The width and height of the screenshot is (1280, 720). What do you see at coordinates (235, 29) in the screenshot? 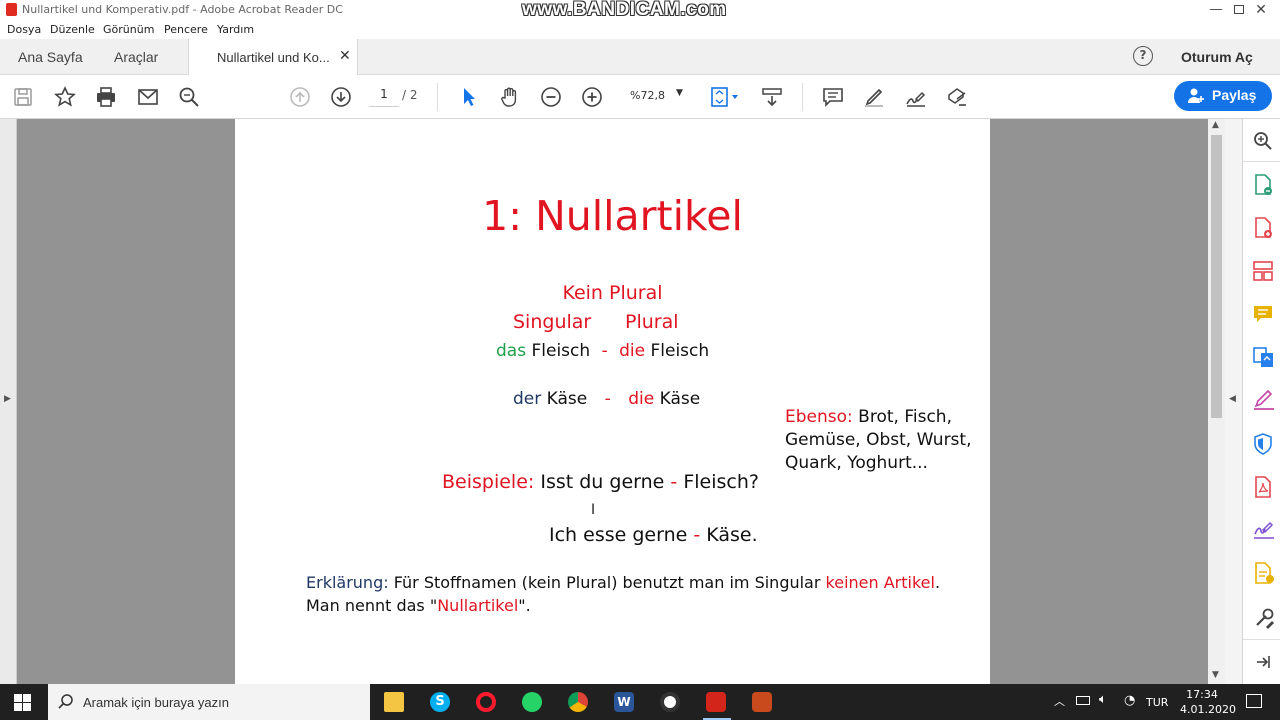
I see `menu-help: Yardım` at bounding box center [235, 29].